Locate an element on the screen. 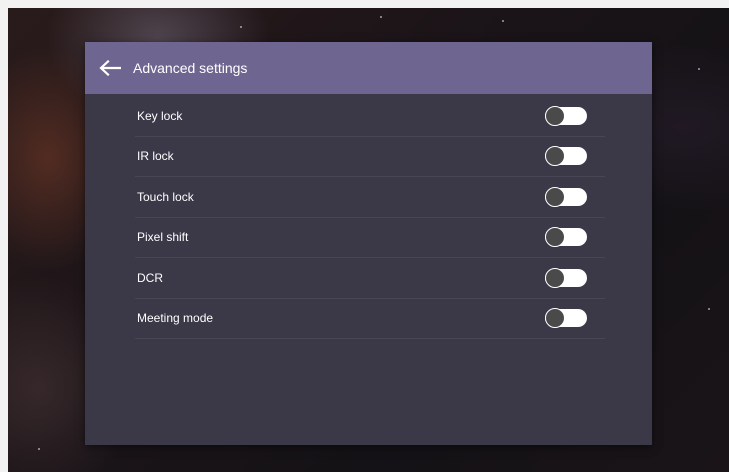 This screenshot has height=472, width=729. setting-row-dcr: DCR is located at coordinates (370, 278).